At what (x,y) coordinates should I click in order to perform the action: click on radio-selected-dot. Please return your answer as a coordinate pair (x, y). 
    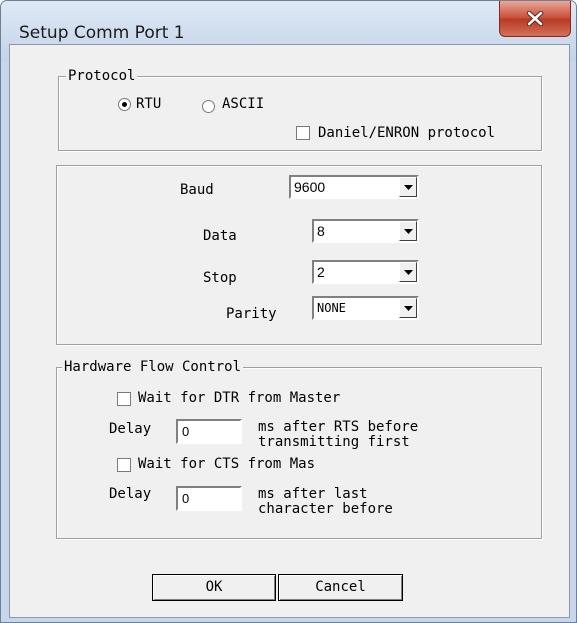
    Looking at the image, I should click on (124, 104).